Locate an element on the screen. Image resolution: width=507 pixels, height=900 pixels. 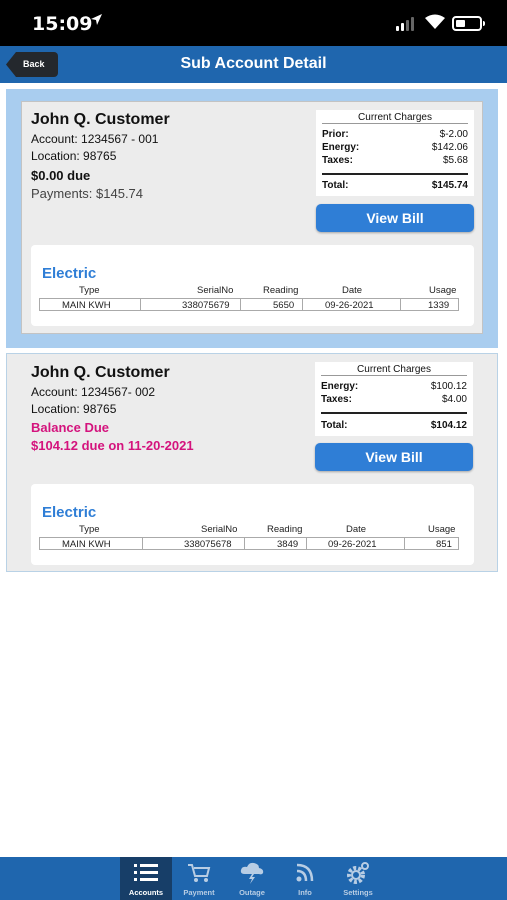
cellular-signal-icon is located at coordinates (407, 24).